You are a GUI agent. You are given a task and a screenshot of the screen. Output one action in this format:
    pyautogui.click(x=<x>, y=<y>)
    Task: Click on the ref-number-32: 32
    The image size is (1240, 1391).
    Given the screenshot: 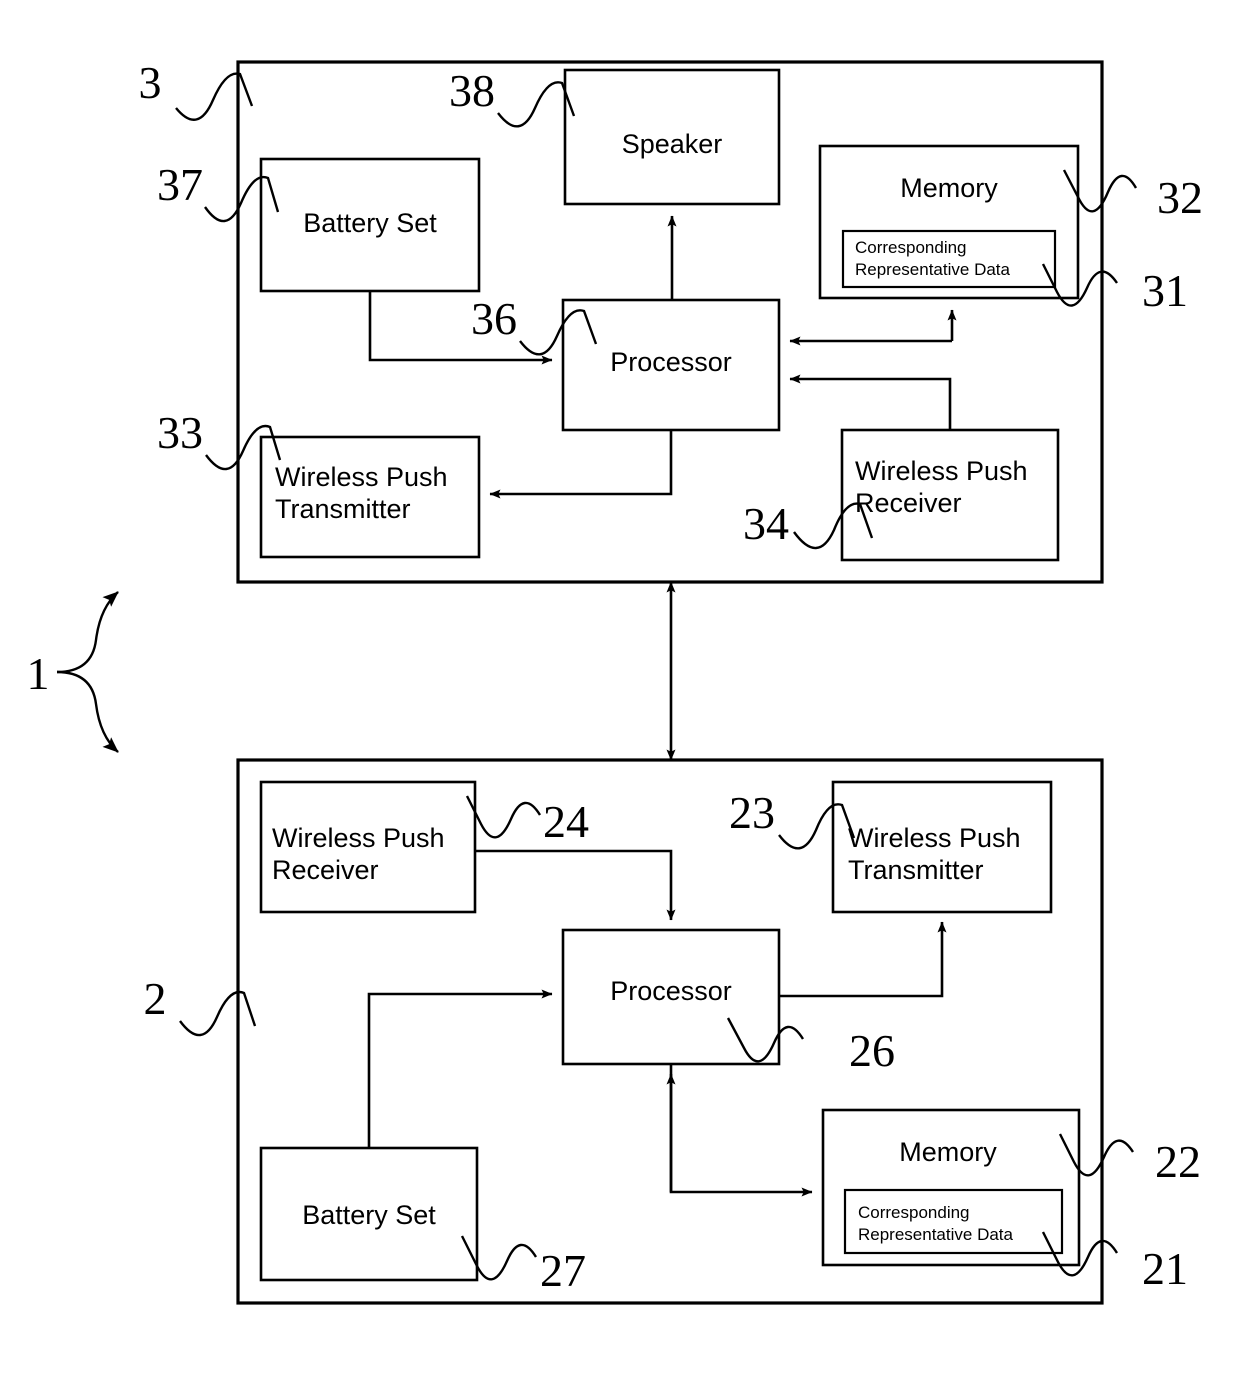 What is the action you would take?
    pyautogui.click(x=1180, y=197)
    